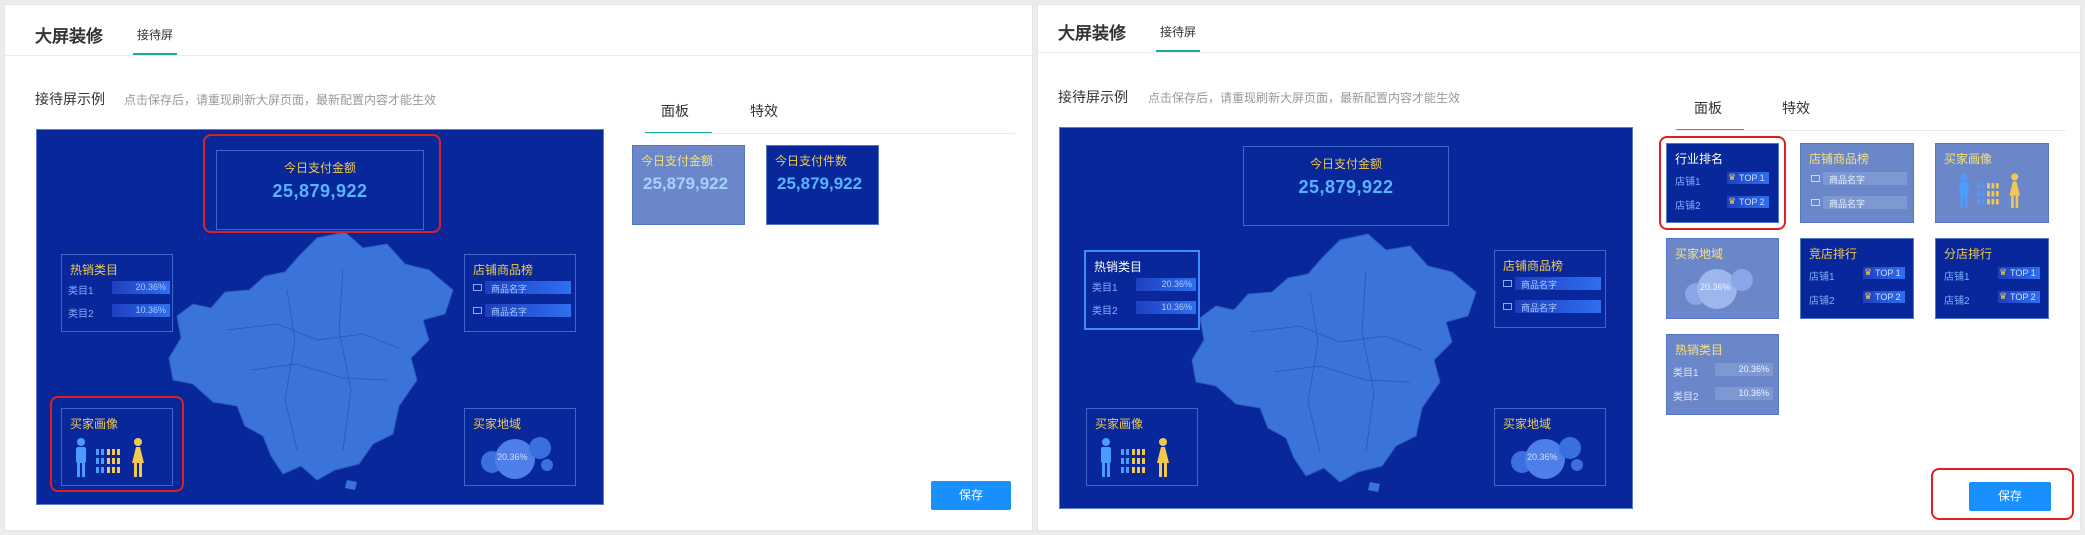 This screenshot has height=535, width=2085. I want to click on card-title: 竞店排行, so click(1833, 254).